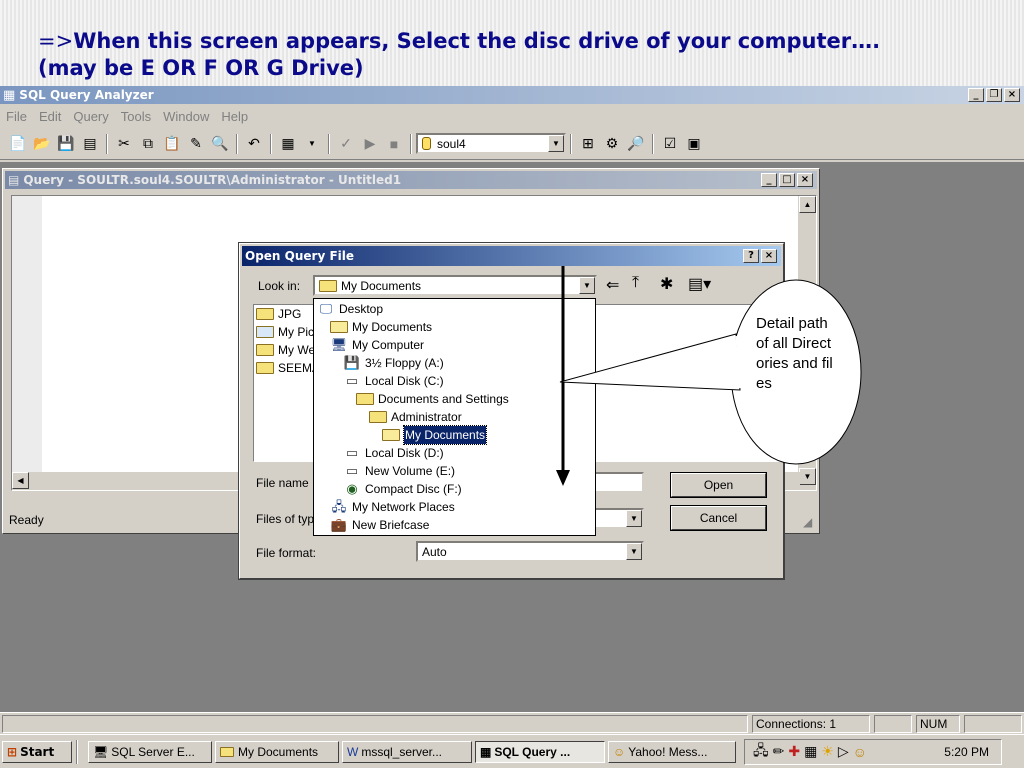  I want to click on annotation-layer, so click(709, 376).